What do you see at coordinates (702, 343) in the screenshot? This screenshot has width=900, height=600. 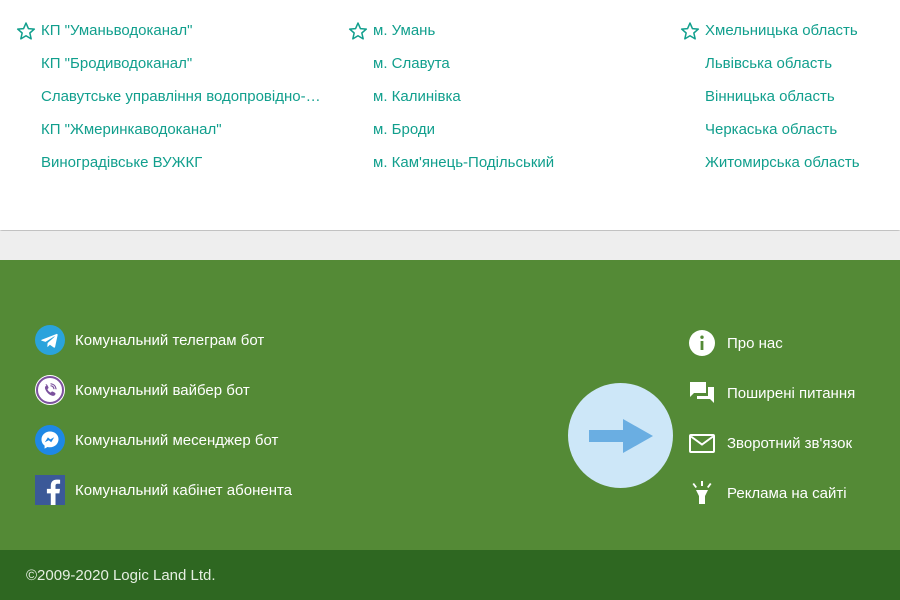 I see `info-icon` at bounding box center [702, 343].